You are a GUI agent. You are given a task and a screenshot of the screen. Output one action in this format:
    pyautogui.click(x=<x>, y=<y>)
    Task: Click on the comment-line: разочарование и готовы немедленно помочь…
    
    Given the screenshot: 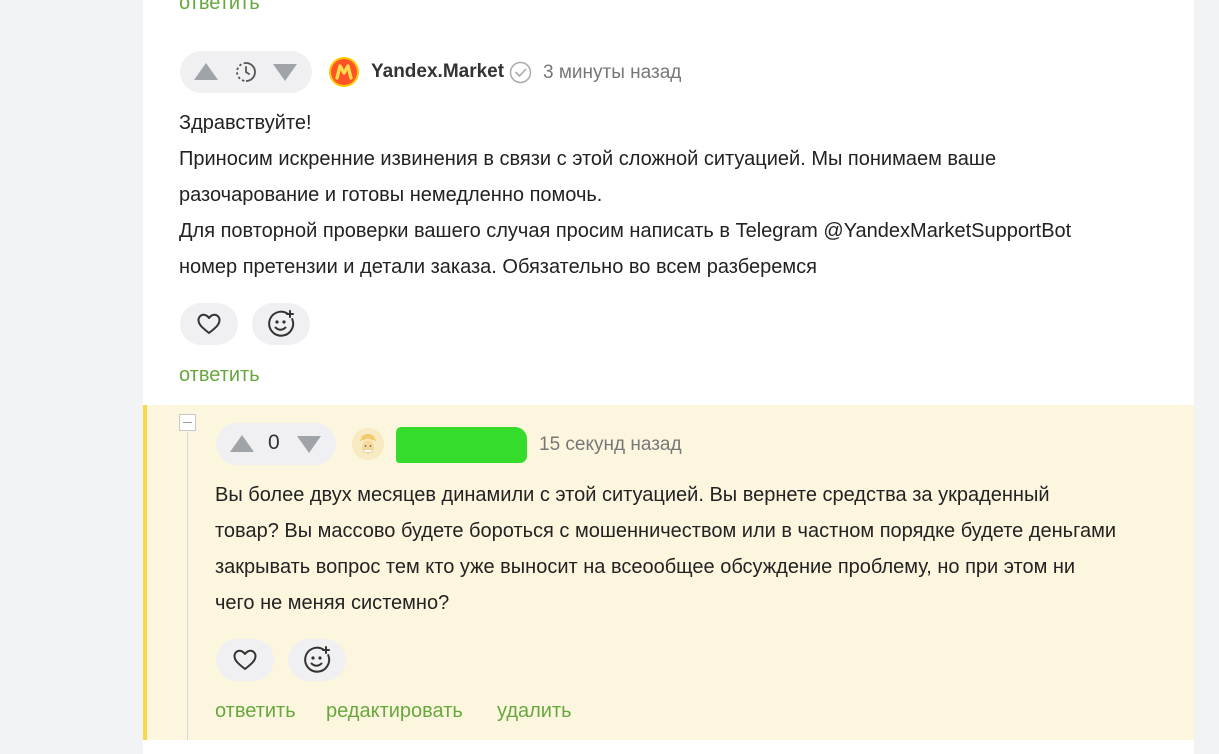 What is the action you would take?
    pyautogui.click(x=391, y=195)
    